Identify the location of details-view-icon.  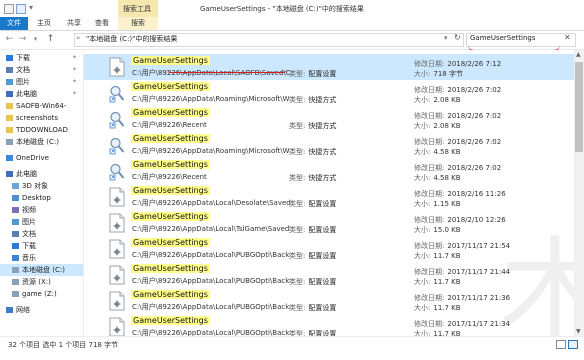
(561, 344).